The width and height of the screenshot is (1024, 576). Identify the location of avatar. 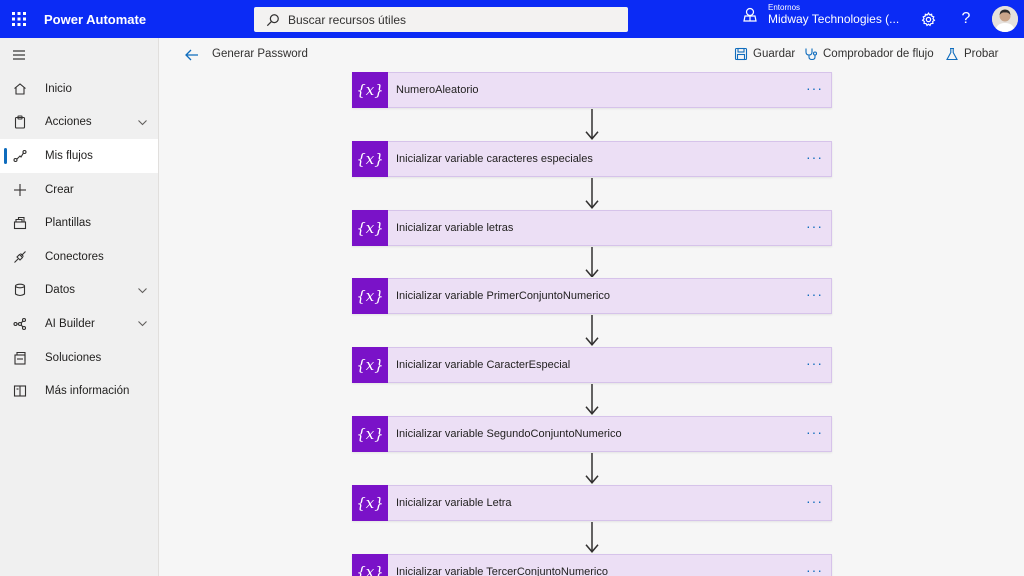
(1005, 19).